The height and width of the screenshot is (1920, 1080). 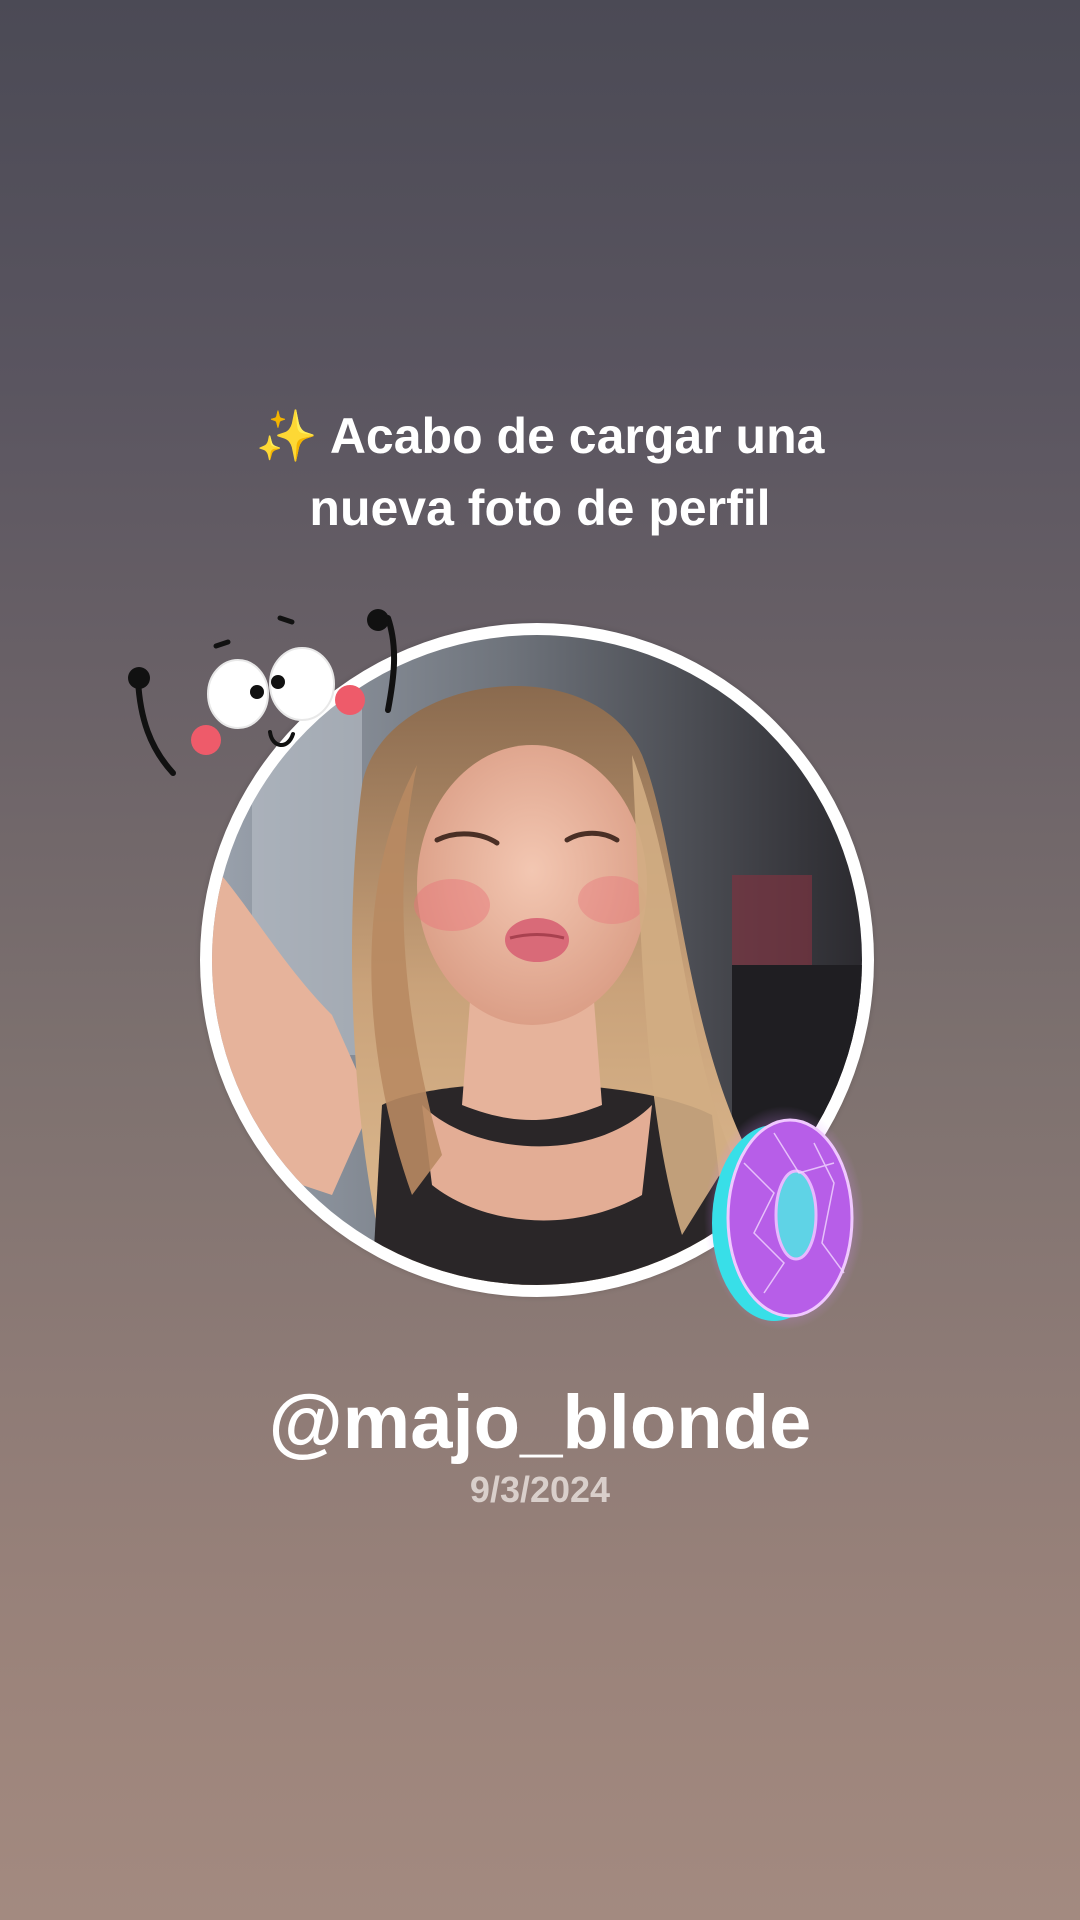 I want to click on glowing-donut-sticker, so click(x=784, y=1218).